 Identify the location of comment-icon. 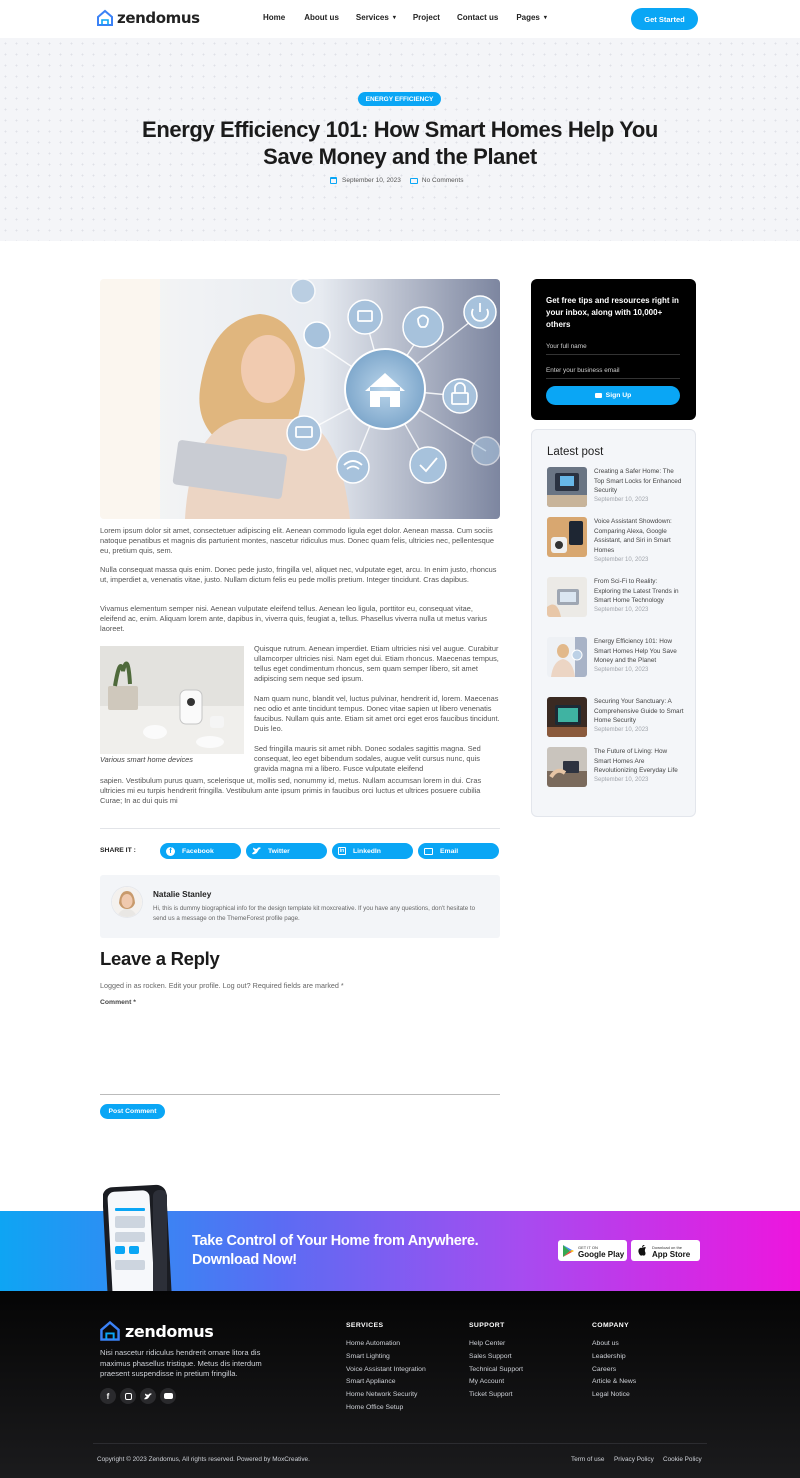
(413, 180).